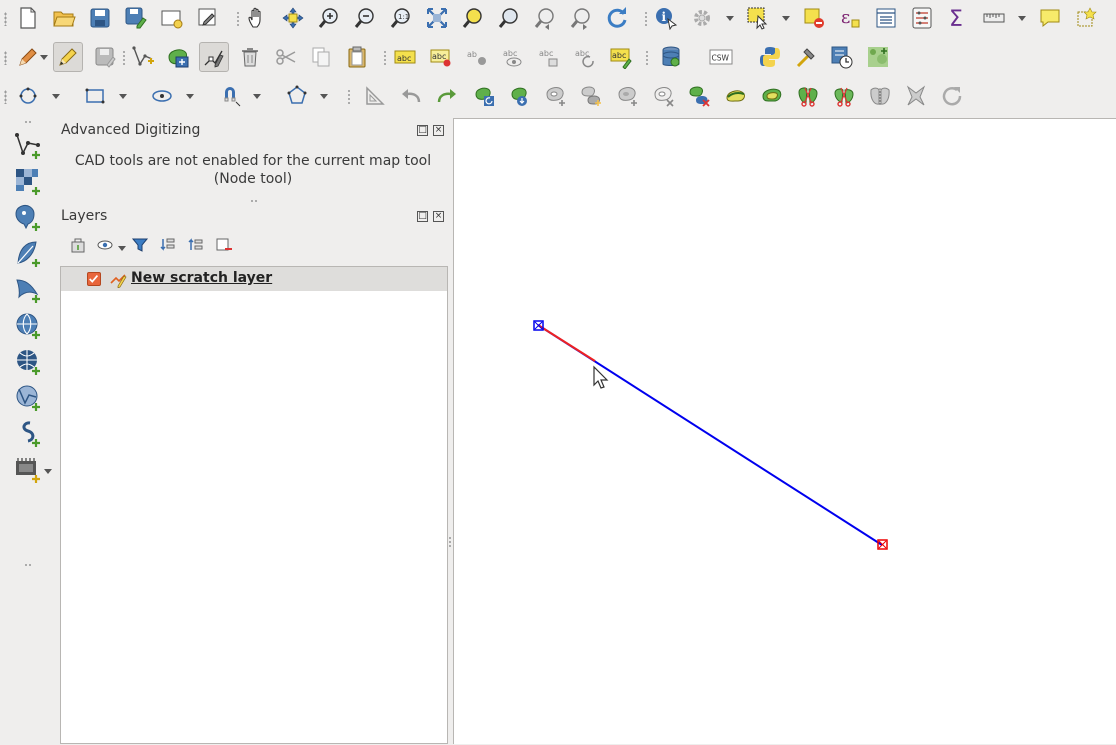 The width and height of the screenshot is (1116, 745). I want to click on snapping-icon, so click(231, 96).